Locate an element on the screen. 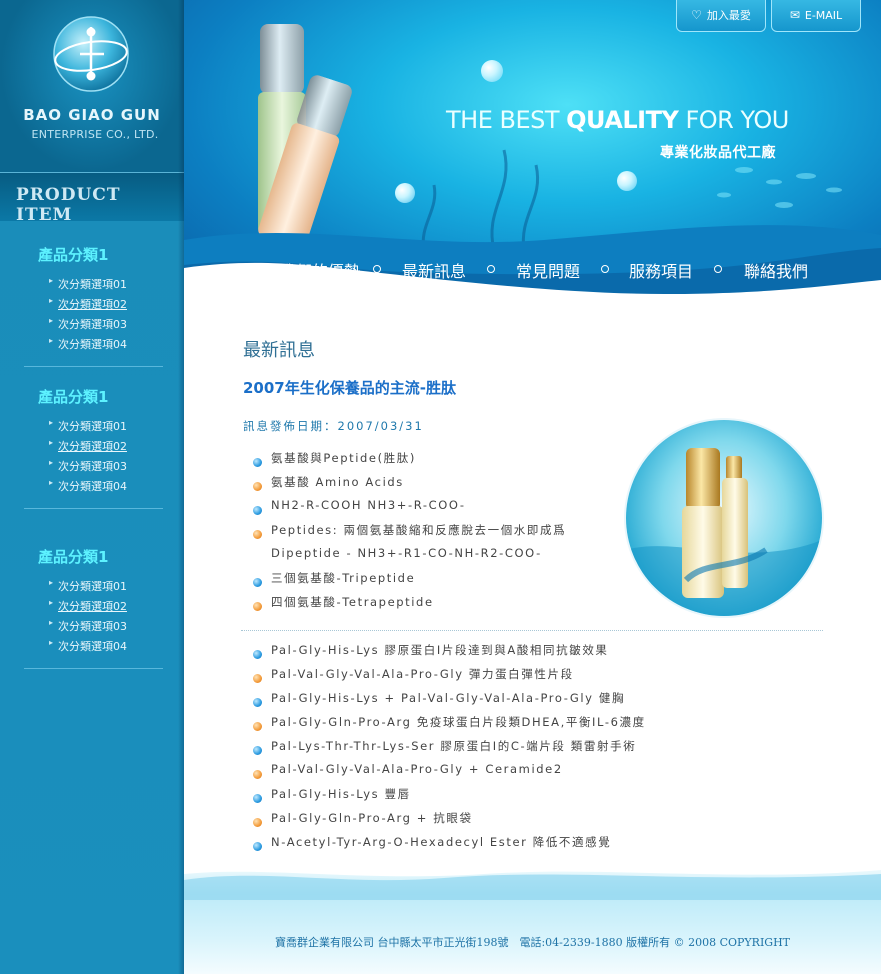  product-item-header: PRODUCT ITEM is located at coordinates (92, 198).